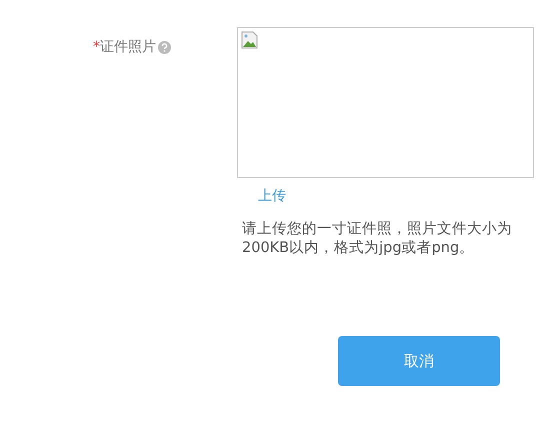  I want to click on broken-image-icon, so click(250, 40).